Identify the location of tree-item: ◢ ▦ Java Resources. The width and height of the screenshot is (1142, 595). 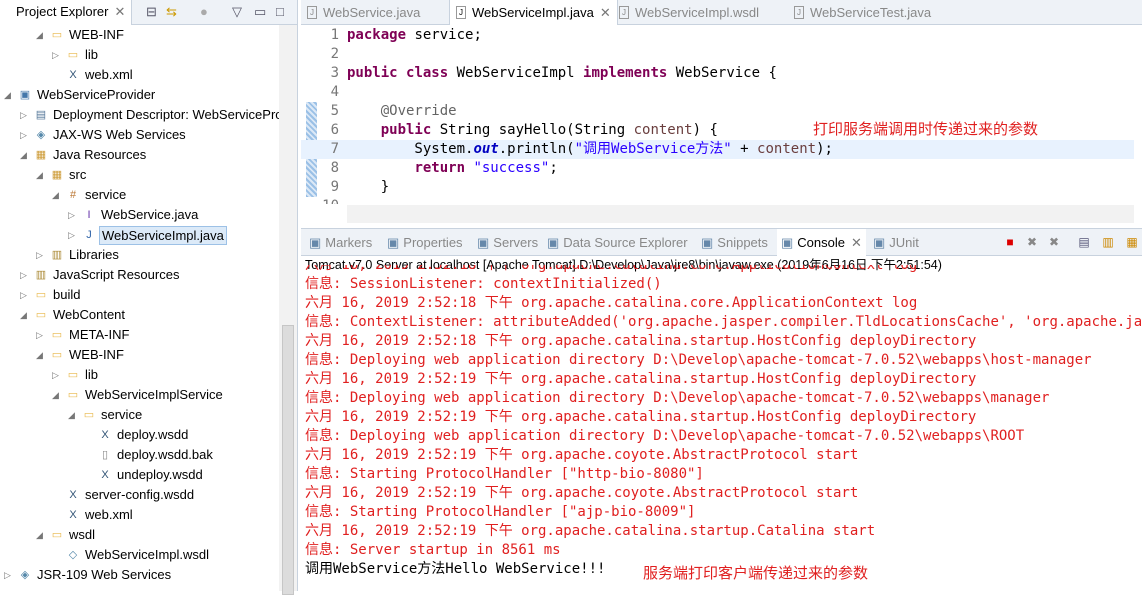
(139, 155).